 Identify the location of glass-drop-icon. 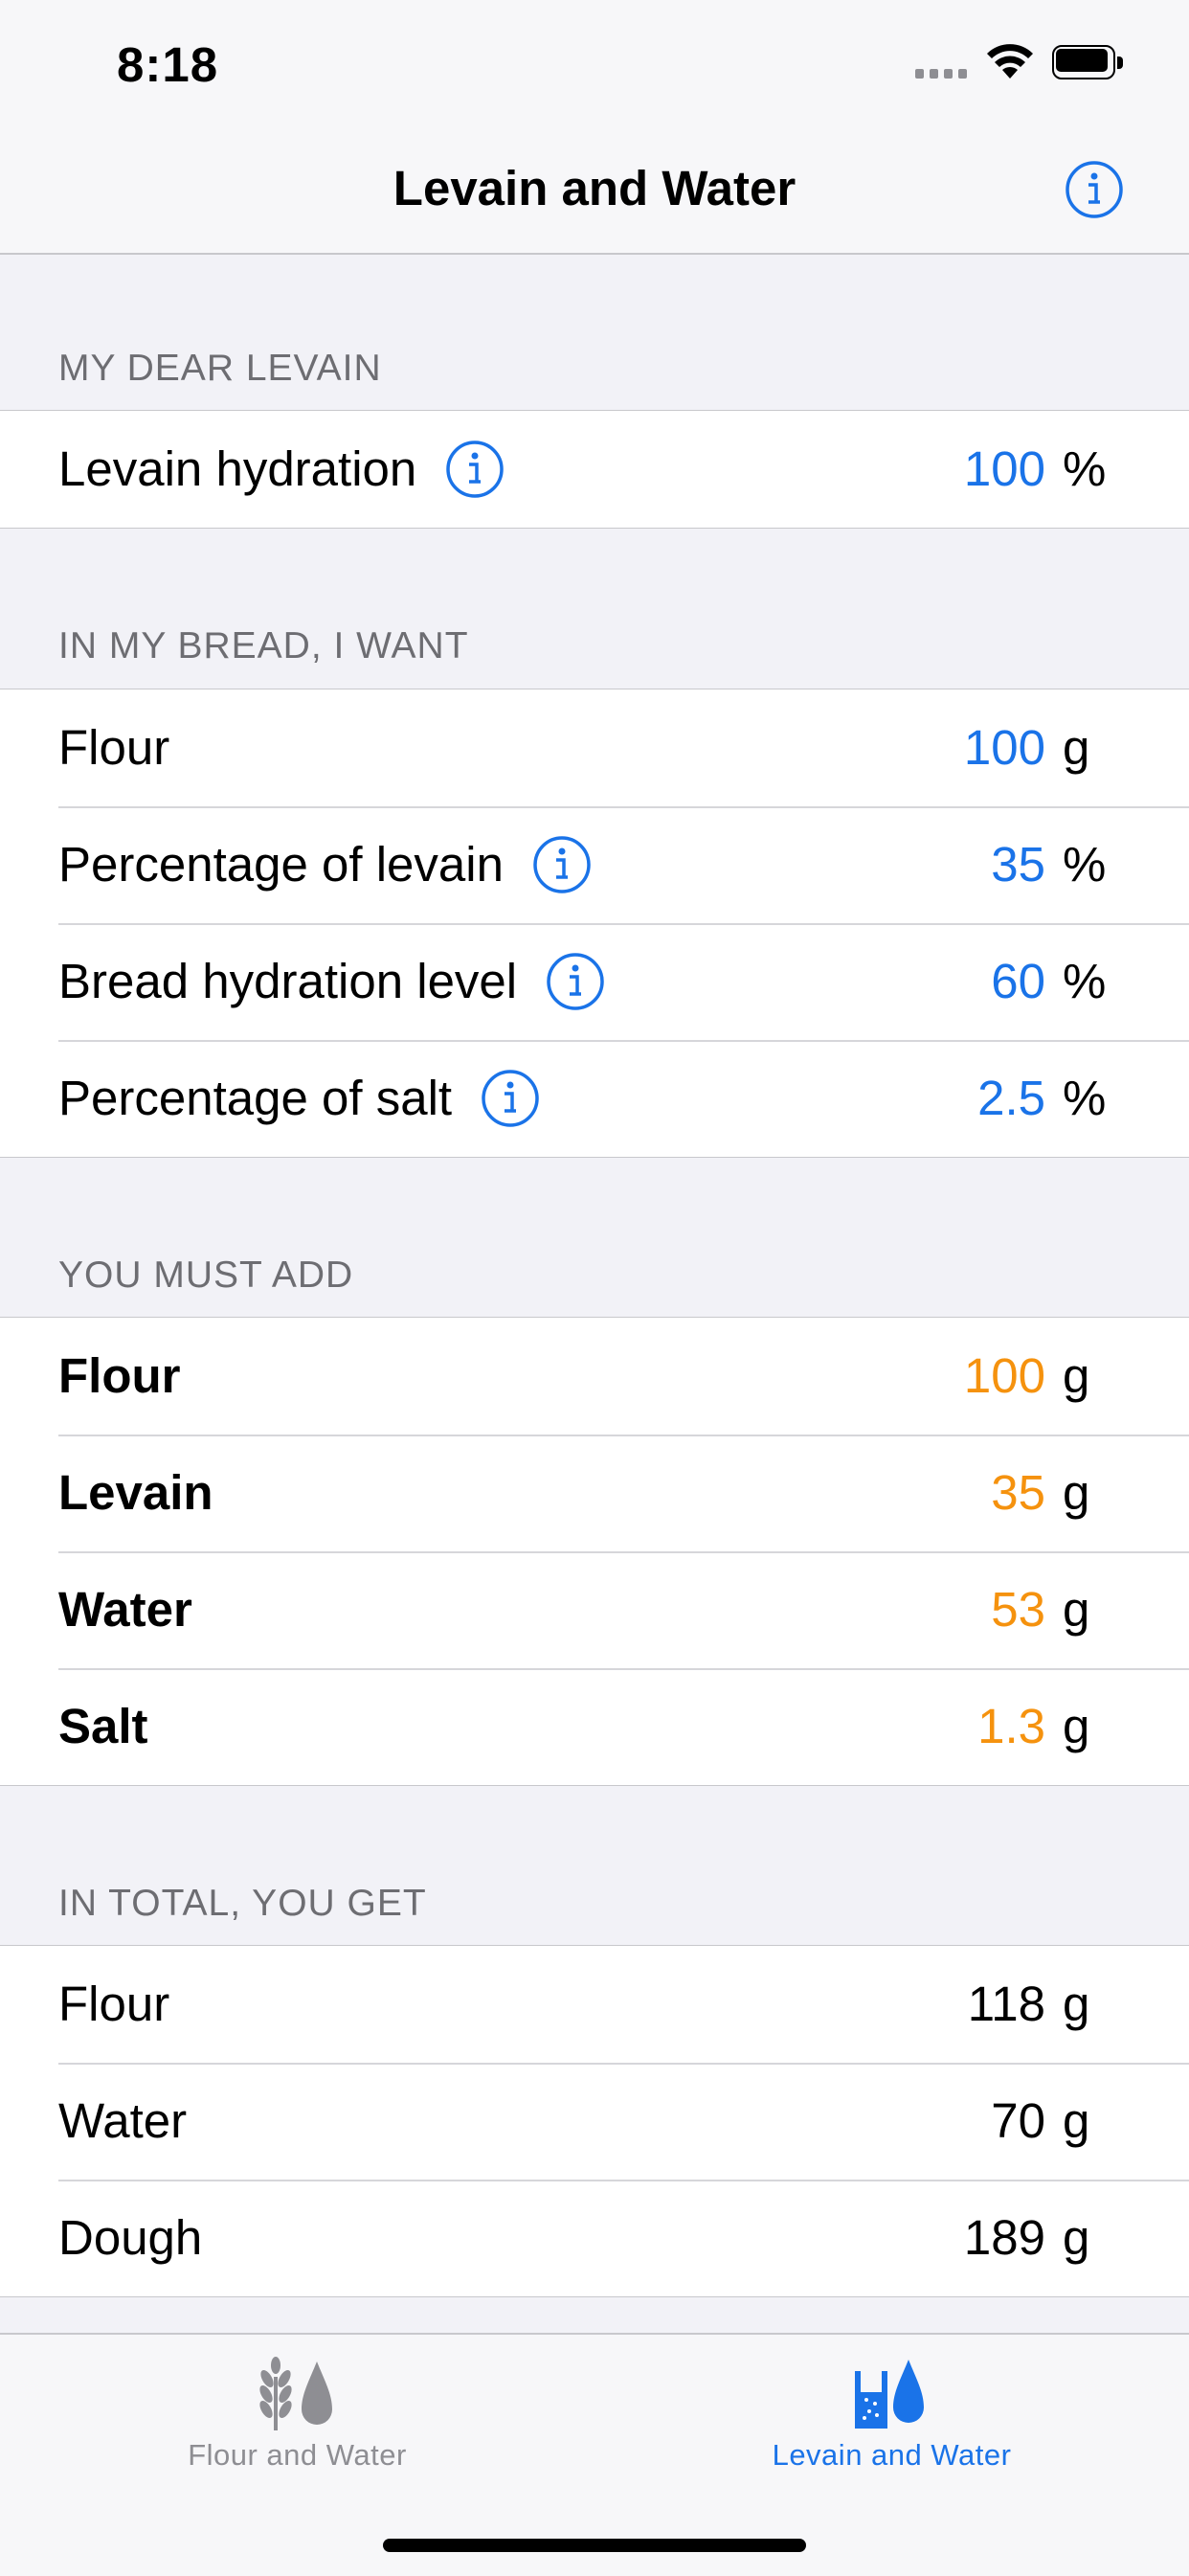
(889, 2394).